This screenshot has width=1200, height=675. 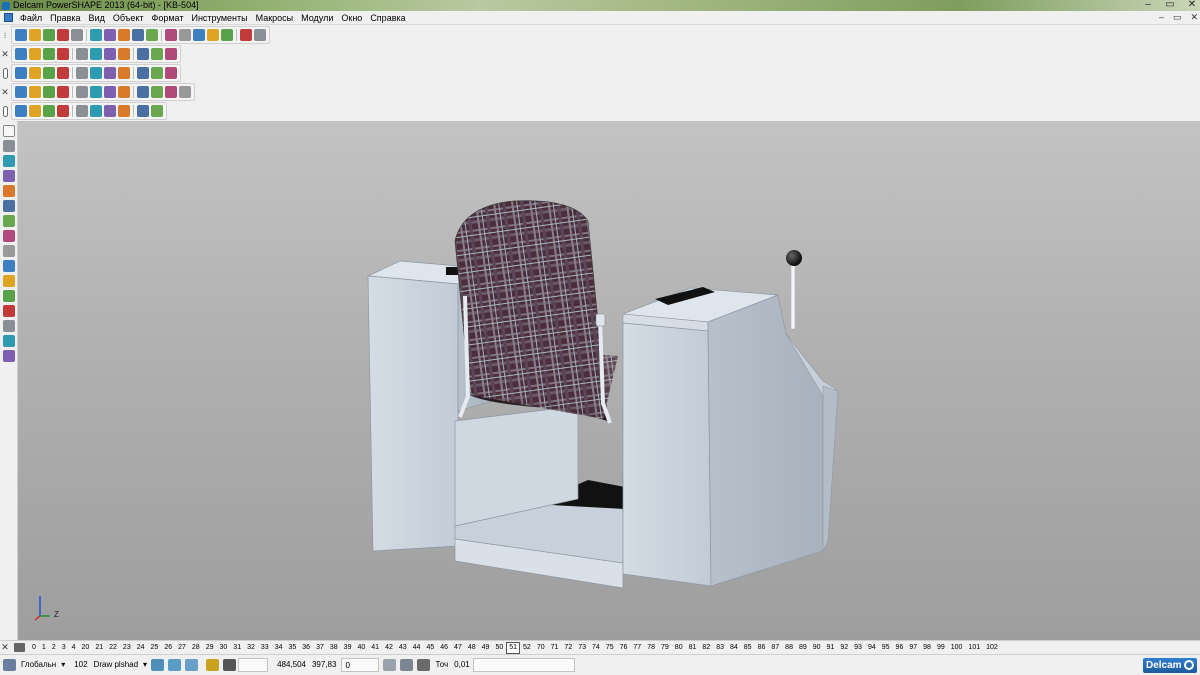 What do you see at coordinates (49, 92) in the screenshot?
I see `solid-sphere-icon` at bounding box center [49, 92].